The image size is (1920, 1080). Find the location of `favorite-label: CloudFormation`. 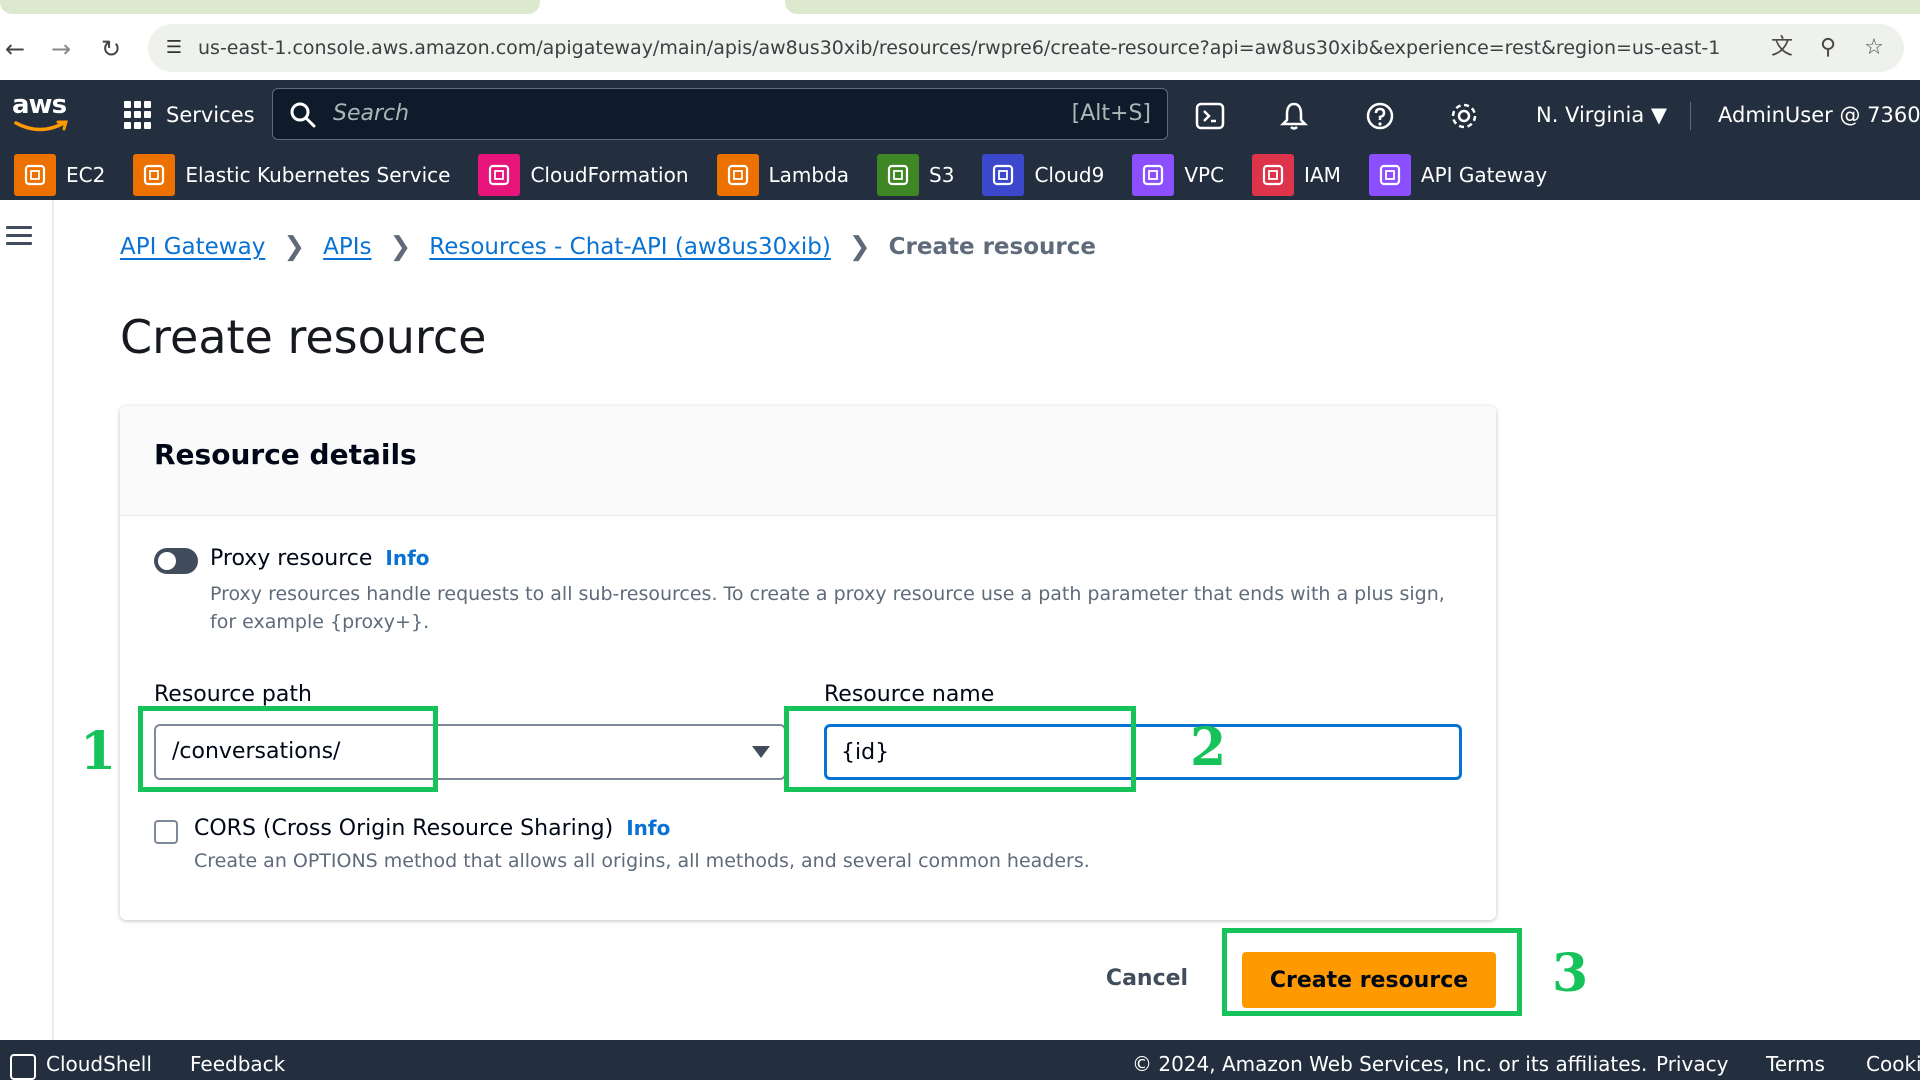

favorite-label: CloudFormation is located at coordinates (609, 175).